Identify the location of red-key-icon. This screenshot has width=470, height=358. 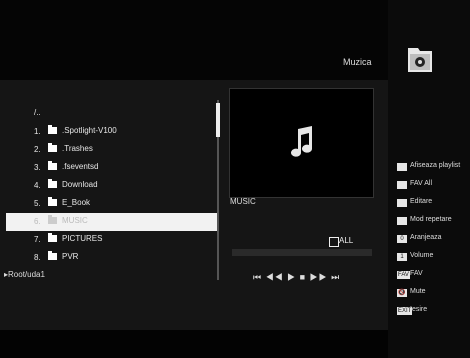
(402, 167).